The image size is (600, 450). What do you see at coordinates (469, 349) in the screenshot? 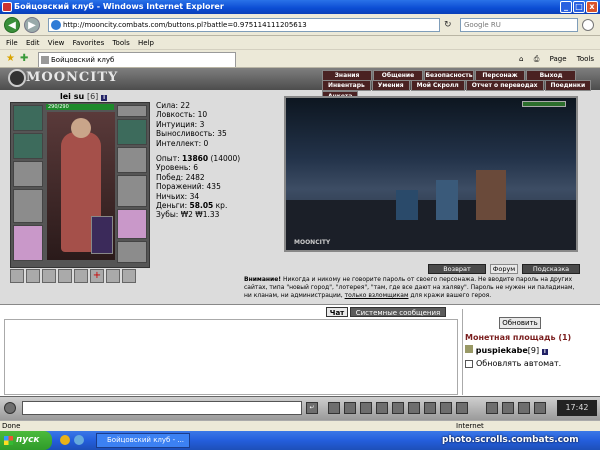
I see `clan-icon` at bounding box center [469, 349].